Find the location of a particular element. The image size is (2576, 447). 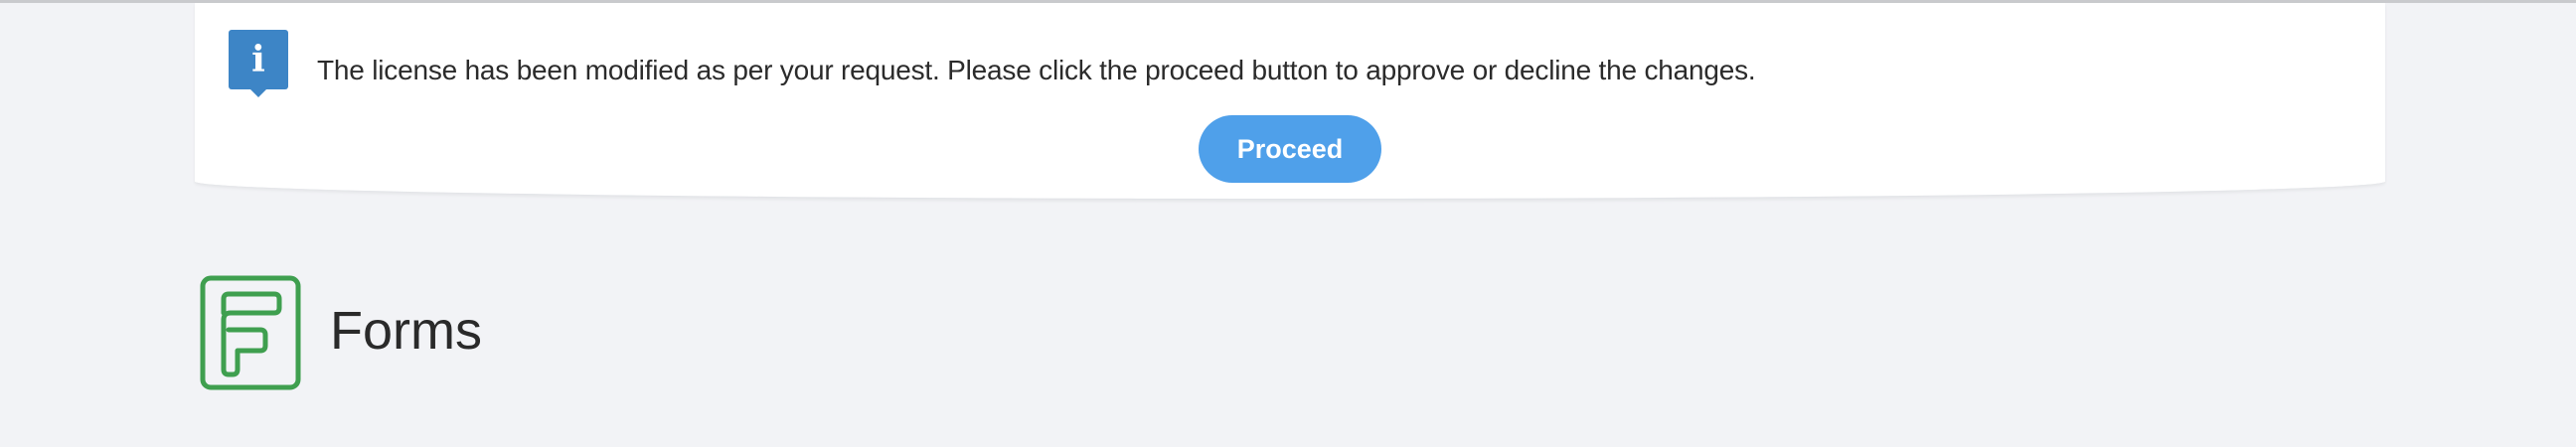

info-icon-glyph: i is located at coordinates (258, 60).